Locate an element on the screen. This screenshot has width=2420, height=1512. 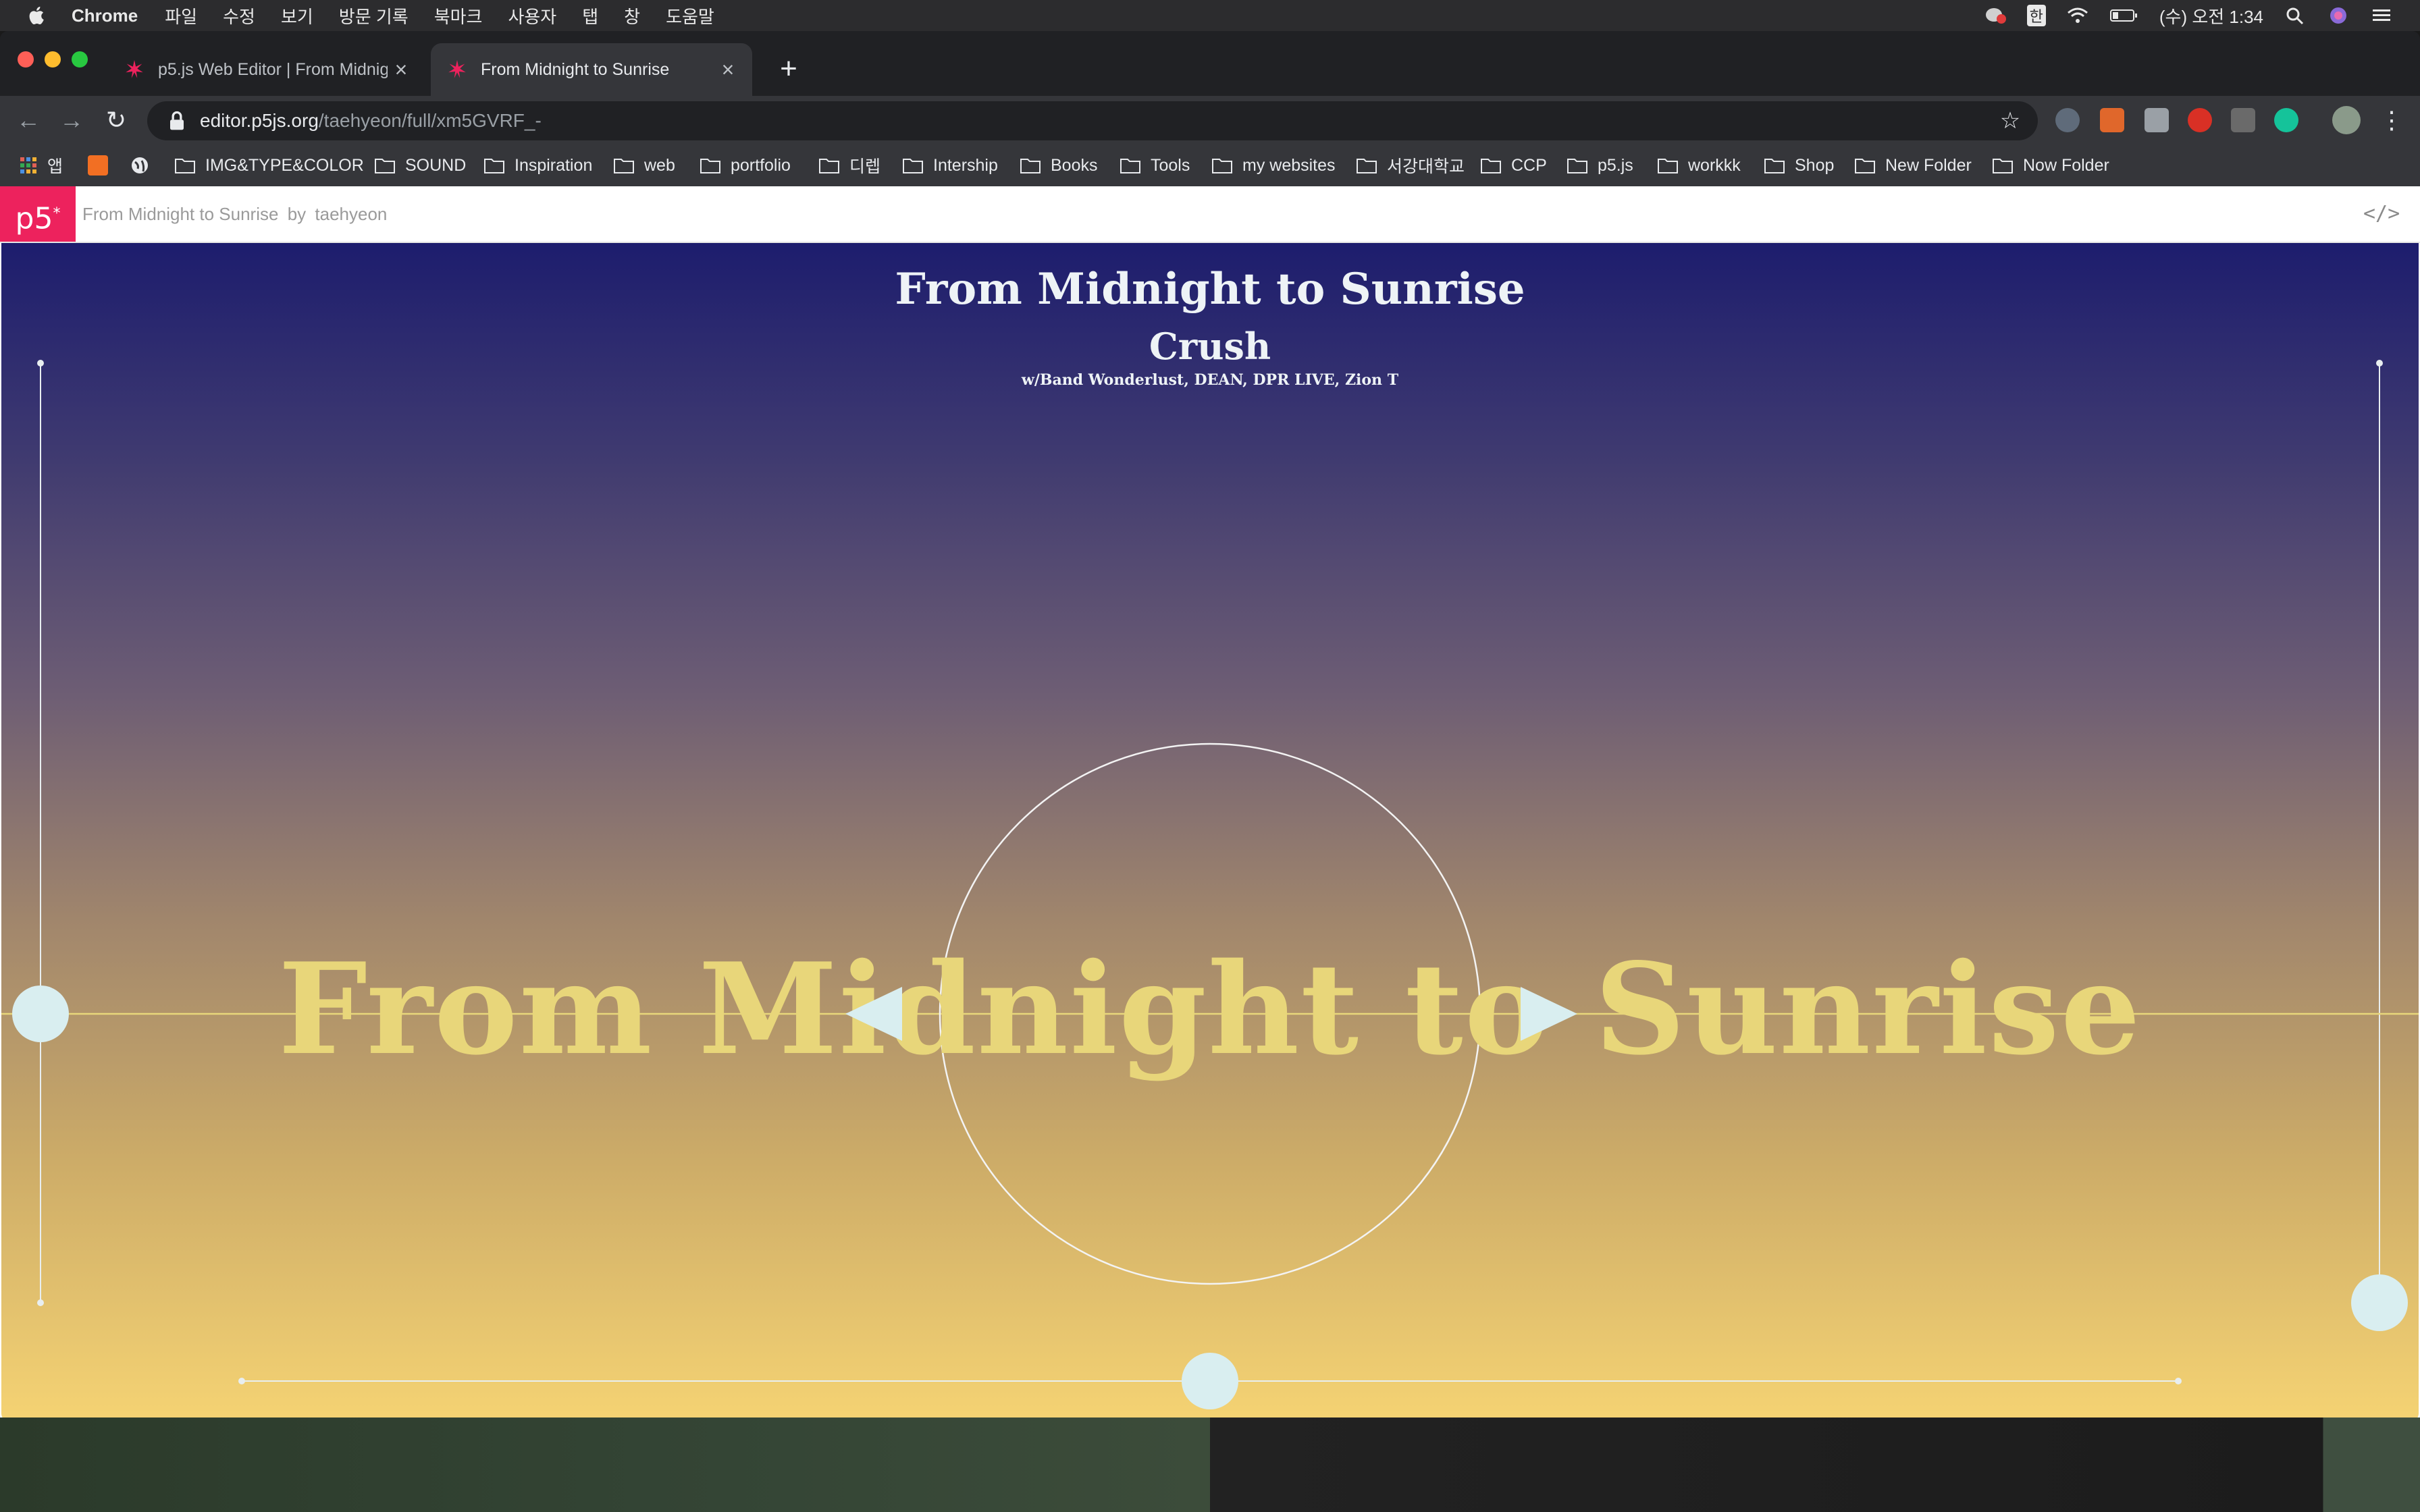
url-text: editor.p5js.org/taehyeon/full/xm5GVRF_- is located at coordinates (371, 121).